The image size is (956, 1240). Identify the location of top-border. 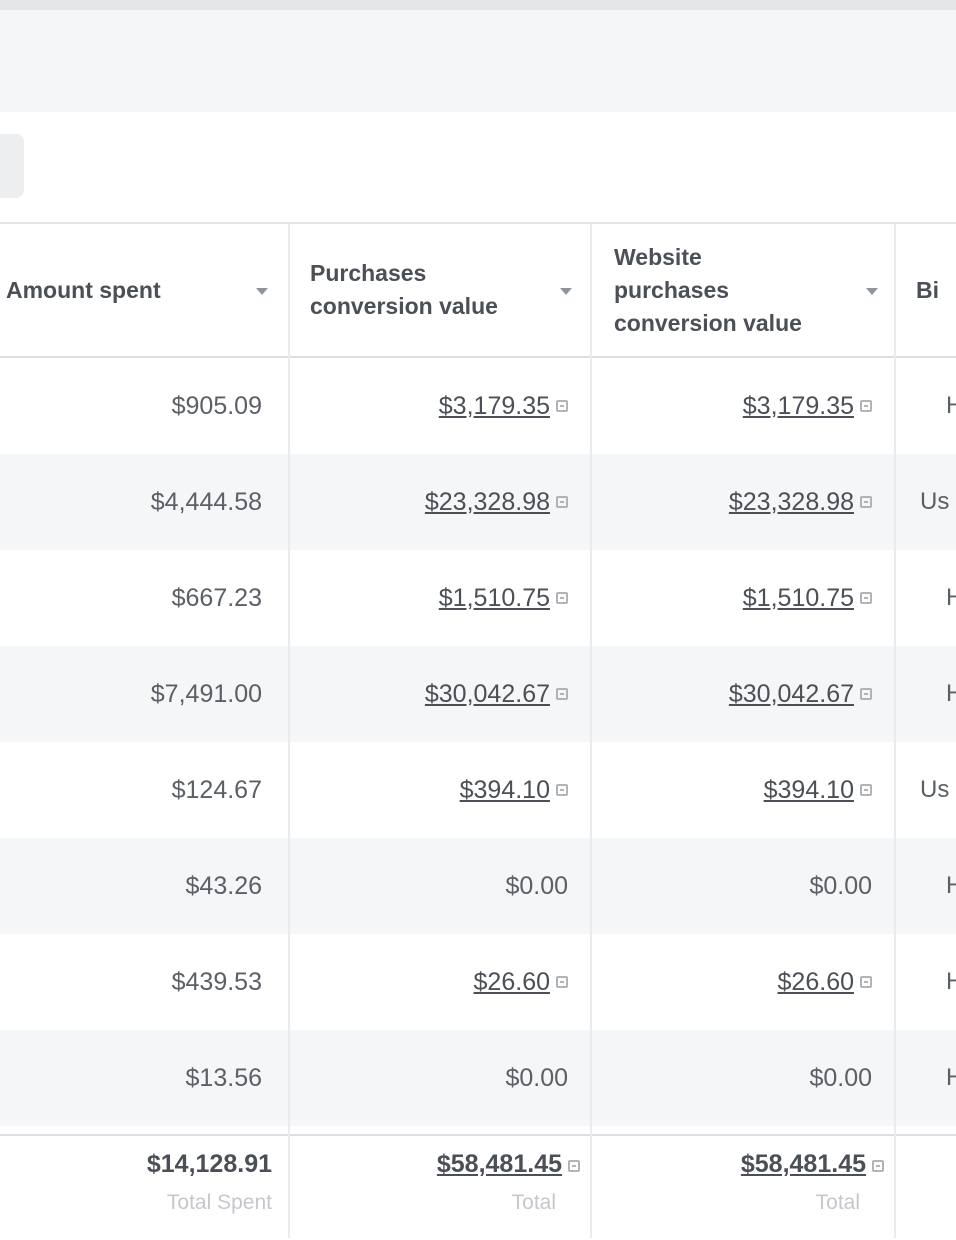
(478, 5).